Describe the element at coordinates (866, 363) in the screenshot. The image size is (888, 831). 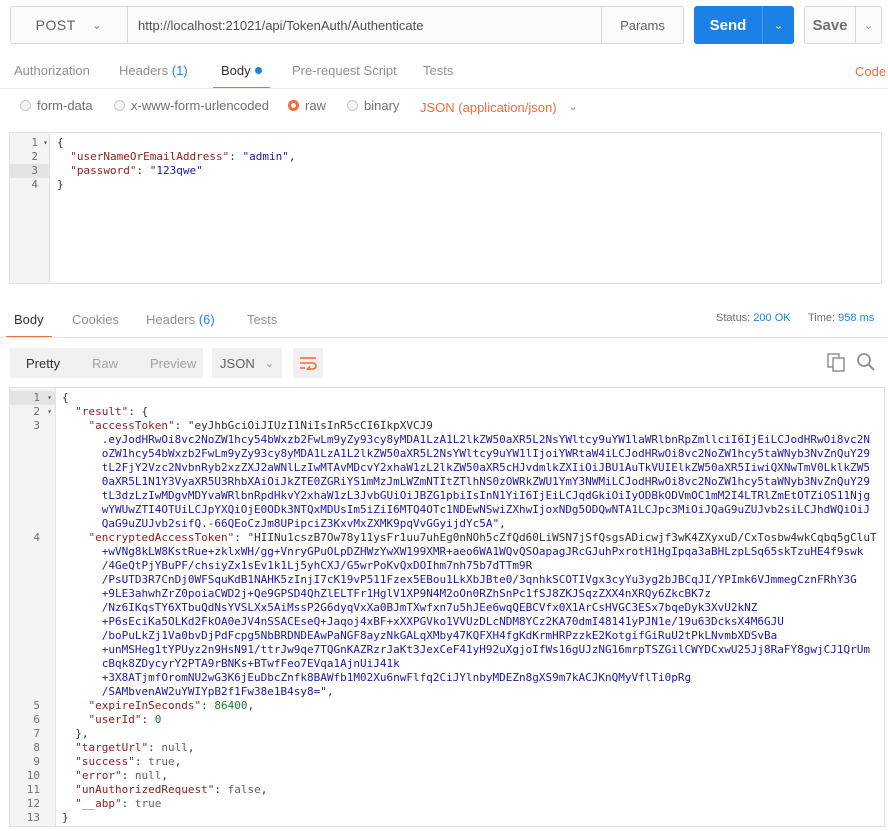
I see `search-button` at that location.